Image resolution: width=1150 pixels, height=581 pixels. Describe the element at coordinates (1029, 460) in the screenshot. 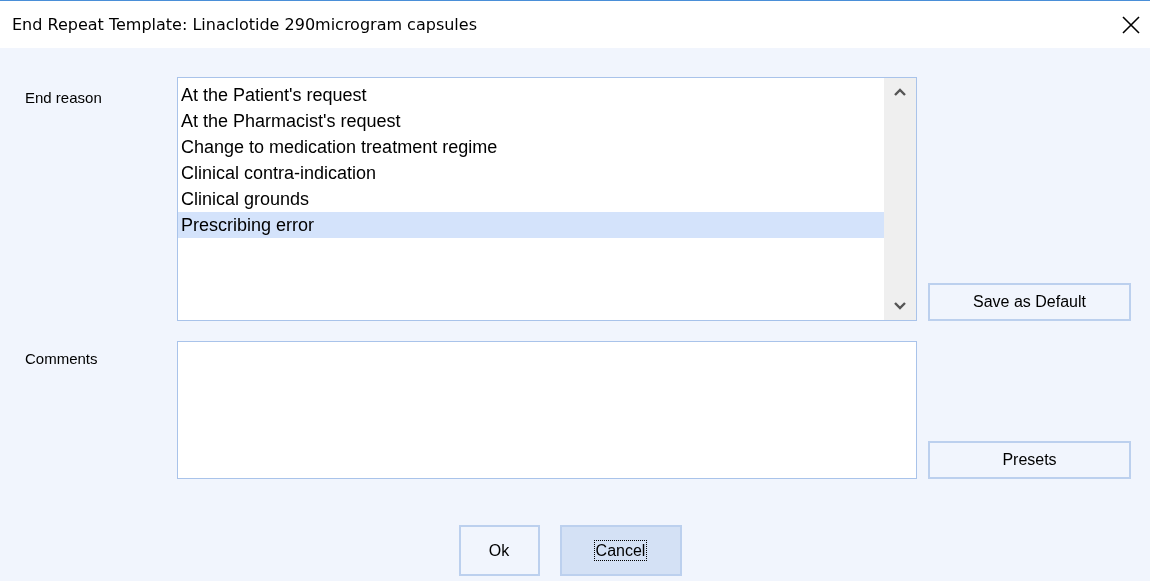

I see `presets-button: Presets` at that location.